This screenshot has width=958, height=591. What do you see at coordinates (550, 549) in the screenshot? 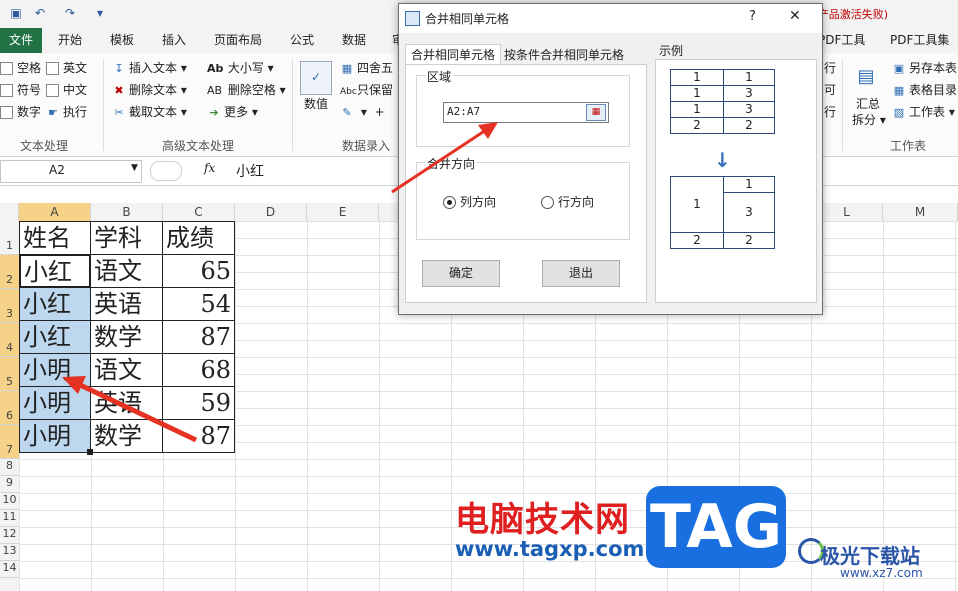
I see `watermark-site-url: www.tagxp.com` at bounding box center [550, 549].